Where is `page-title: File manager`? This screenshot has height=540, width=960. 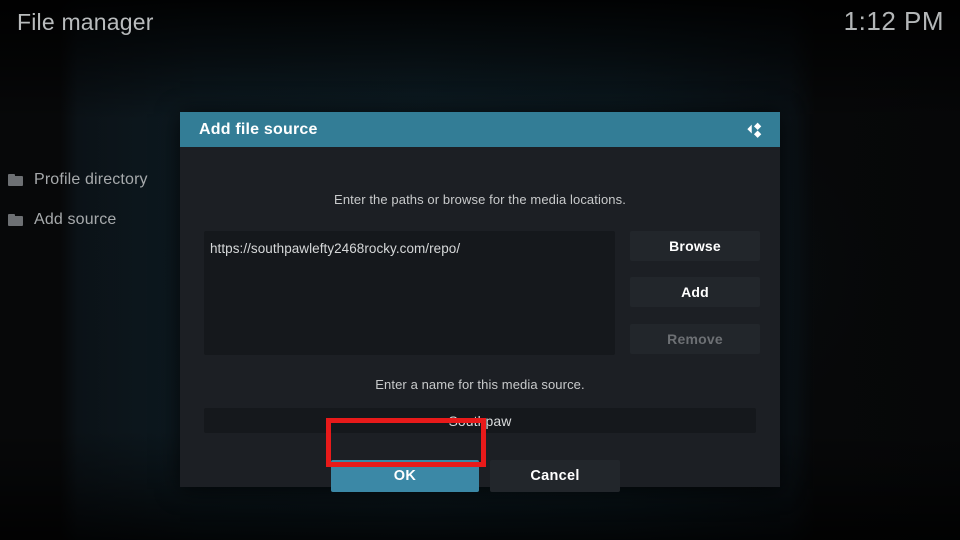 page-title: File manager is located at coordinates (85, 22).